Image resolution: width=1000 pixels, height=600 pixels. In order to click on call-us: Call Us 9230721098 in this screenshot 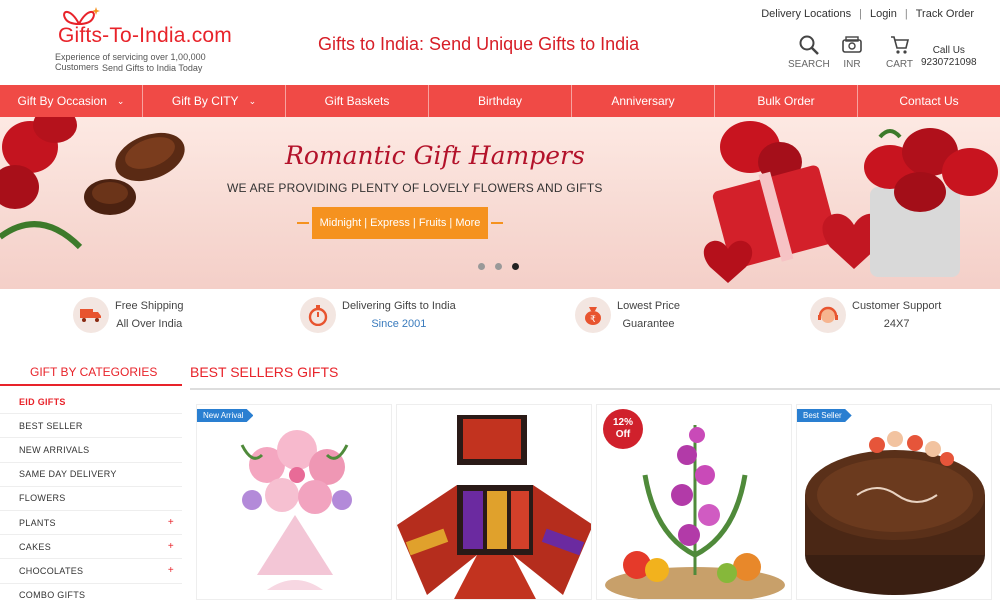, I will do `click(949, 57)`.